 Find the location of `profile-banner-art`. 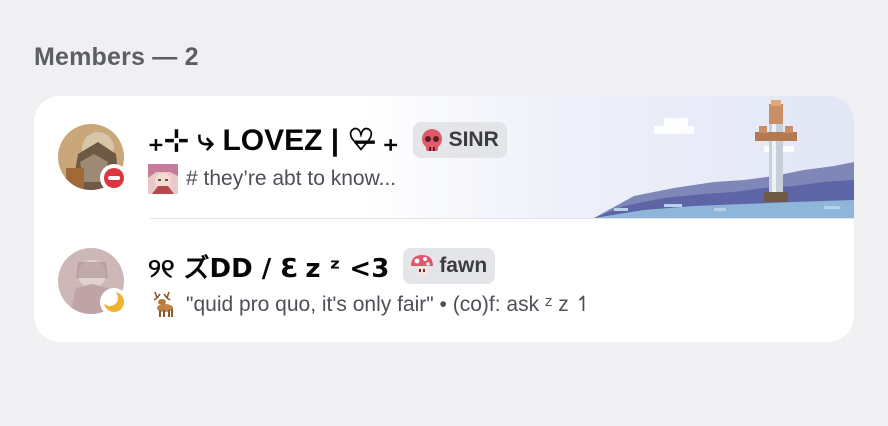

profile-banner-art is located at coordinates (724, 159).